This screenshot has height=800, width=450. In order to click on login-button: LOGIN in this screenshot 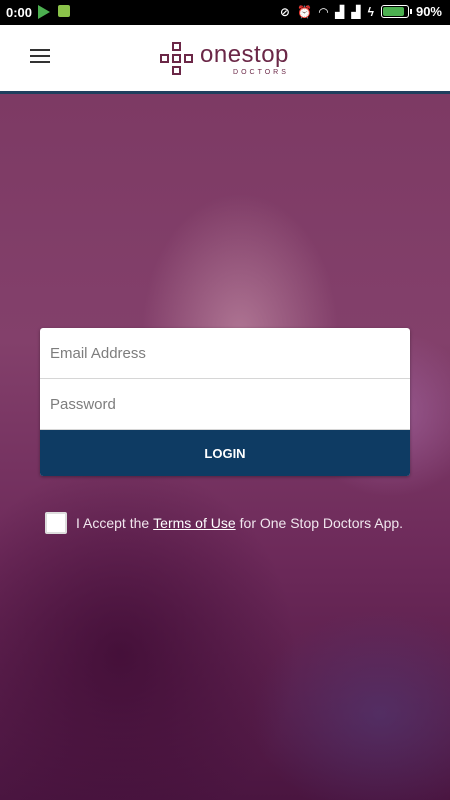, I will do `click(225, 453)`.